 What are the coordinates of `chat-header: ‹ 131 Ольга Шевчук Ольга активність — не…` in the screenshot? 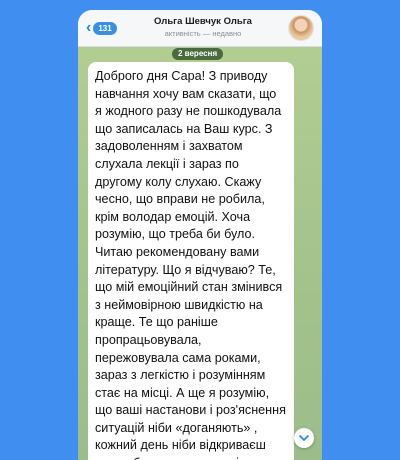 It's located at (200, 28).